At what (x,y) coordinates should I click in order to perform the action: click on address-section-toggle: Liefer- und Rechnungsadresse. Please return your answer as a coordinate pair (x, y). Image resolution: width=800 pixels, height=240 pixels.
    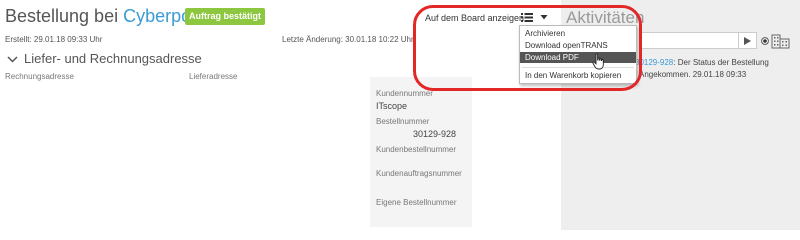
    Looking at the image, I should click on (104, 58).